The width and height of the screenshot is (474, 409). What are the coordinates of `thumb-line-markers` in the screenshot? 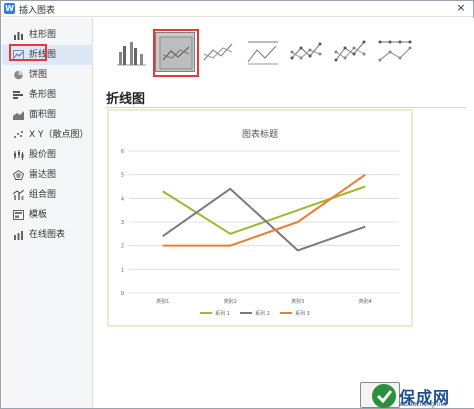 It's located at (307, 52).